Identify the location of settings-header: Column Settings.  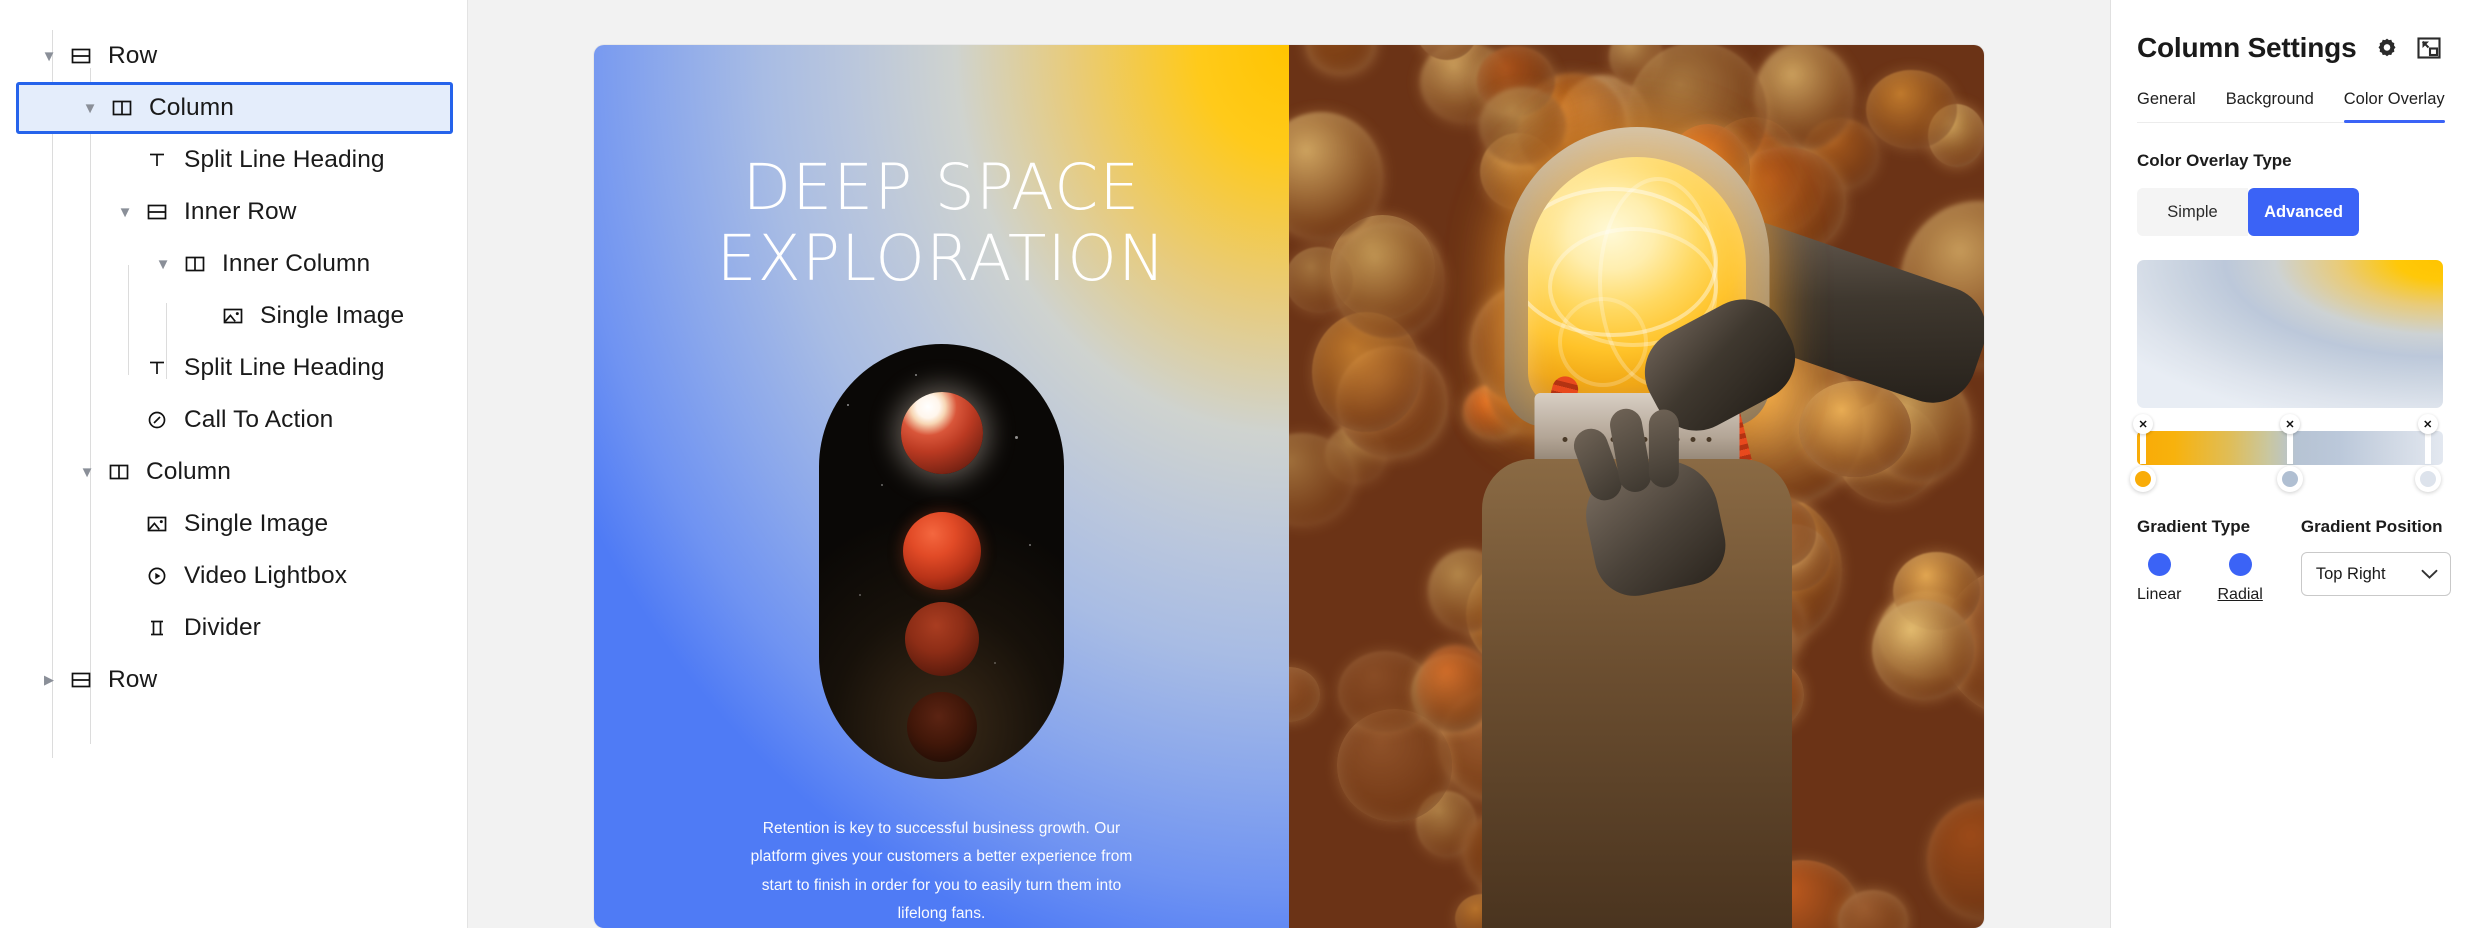
(2289, 32).